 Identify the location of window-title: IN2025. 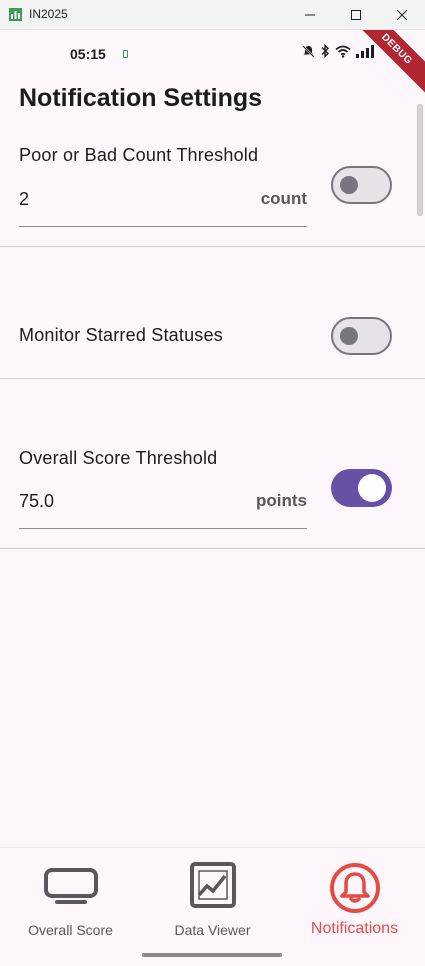
(48, 14).